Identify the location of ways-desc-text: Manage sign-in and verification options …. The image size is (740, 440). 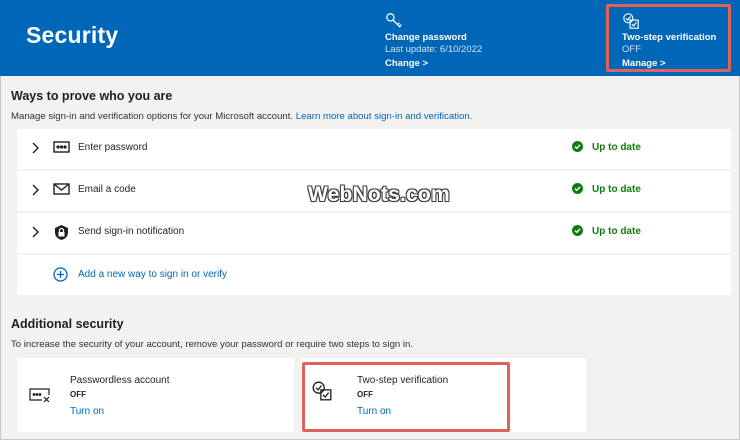
(152, 116).